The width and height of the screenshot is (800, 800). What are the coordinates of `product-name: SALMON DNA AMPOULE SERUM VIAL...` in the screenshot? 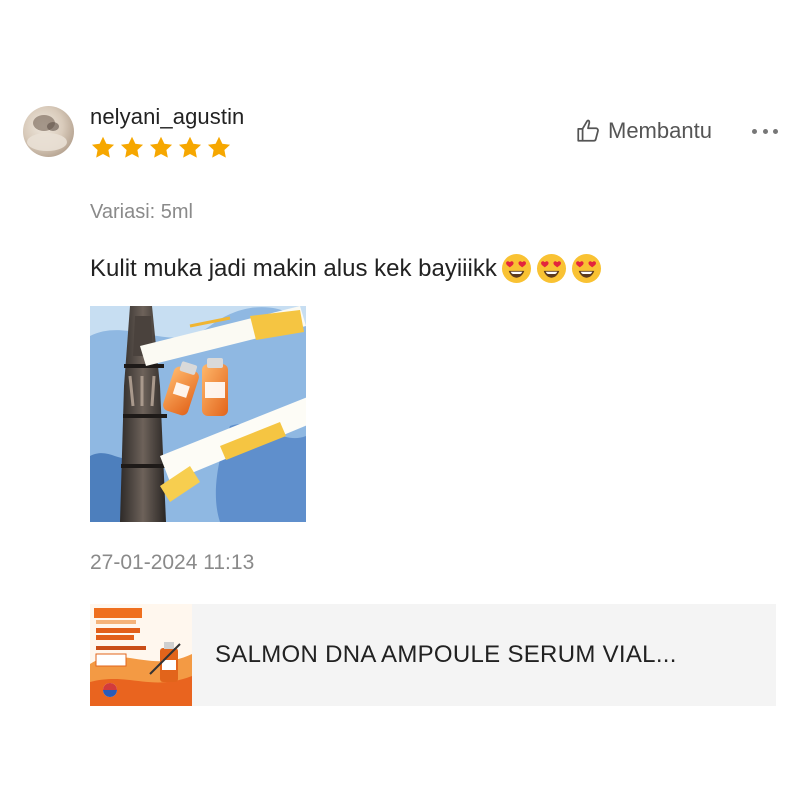 It's located at (446, 654).